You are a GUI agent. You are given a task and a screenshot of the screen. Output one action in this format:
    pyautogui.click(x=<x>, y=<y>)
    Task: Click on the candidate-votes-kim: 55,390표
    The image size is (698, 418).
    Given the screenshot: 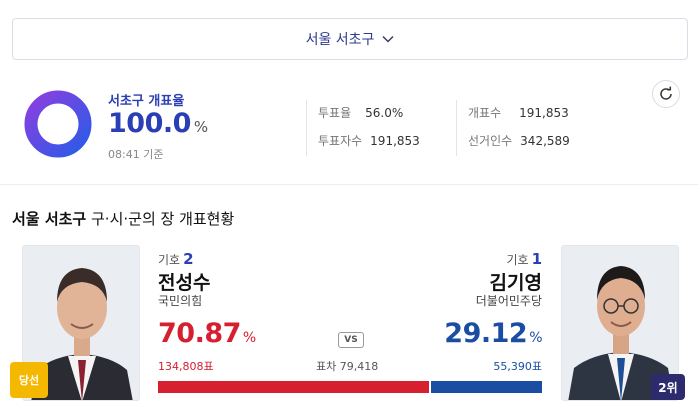 What is the action you would take?
    pyautogui.click(x=517, y=366)
    